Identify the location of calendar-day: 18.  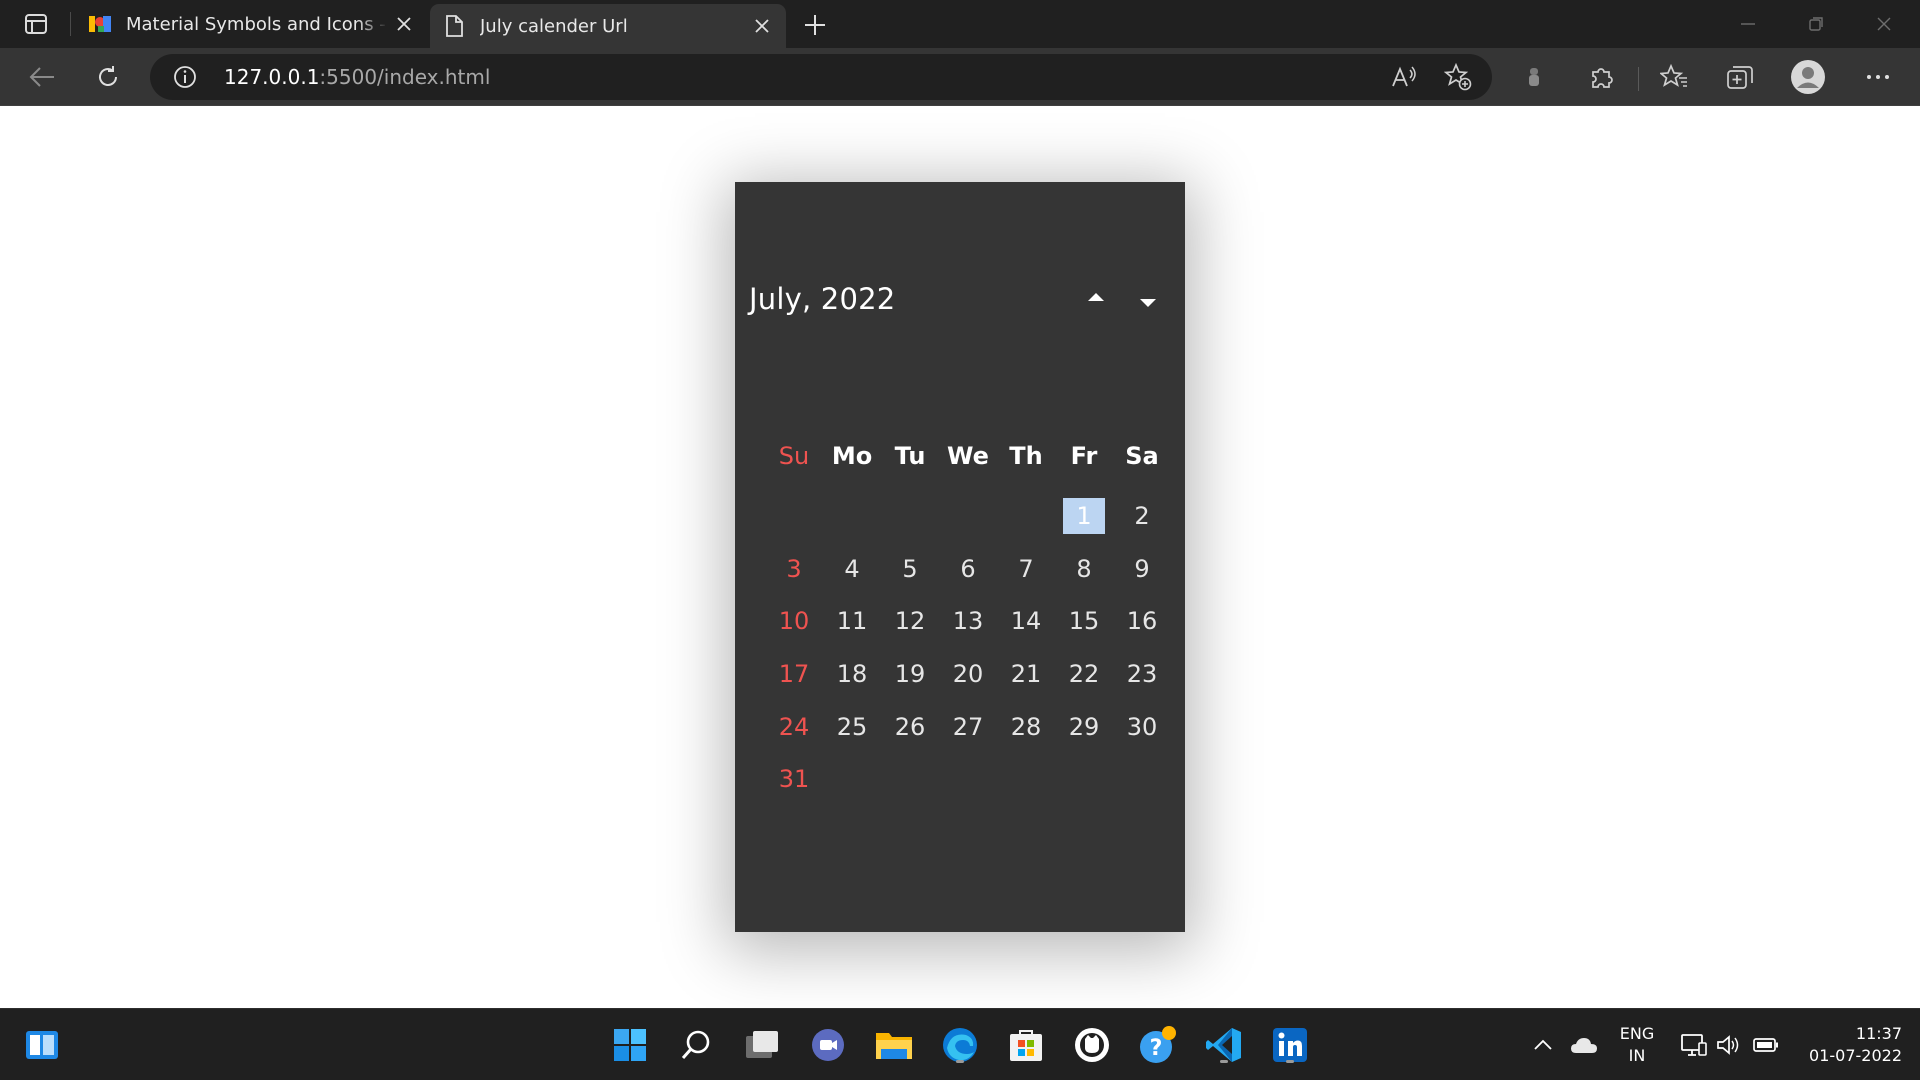
(852, 674).